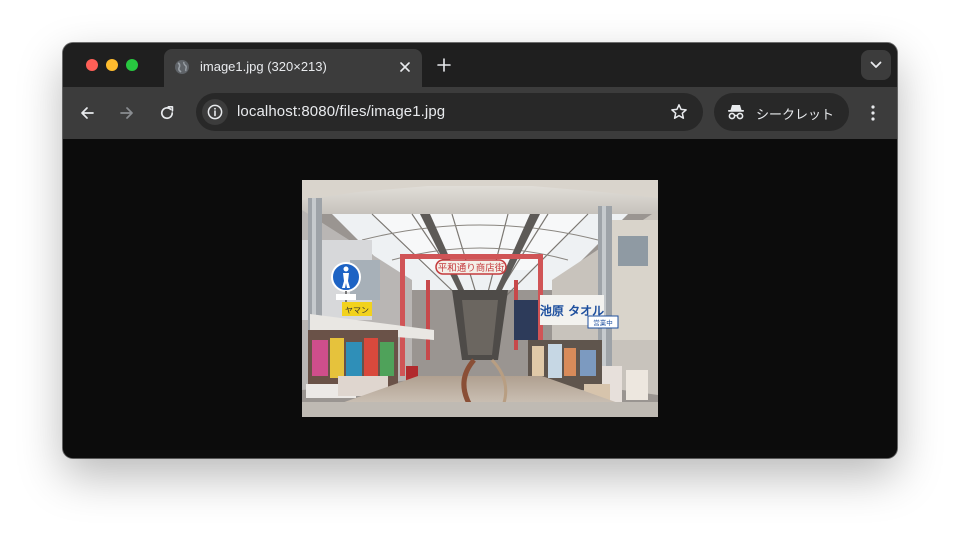 Image resolution: width=960 pixels, height=541 pixels. I want to click on close-icon, so click(405, 67).